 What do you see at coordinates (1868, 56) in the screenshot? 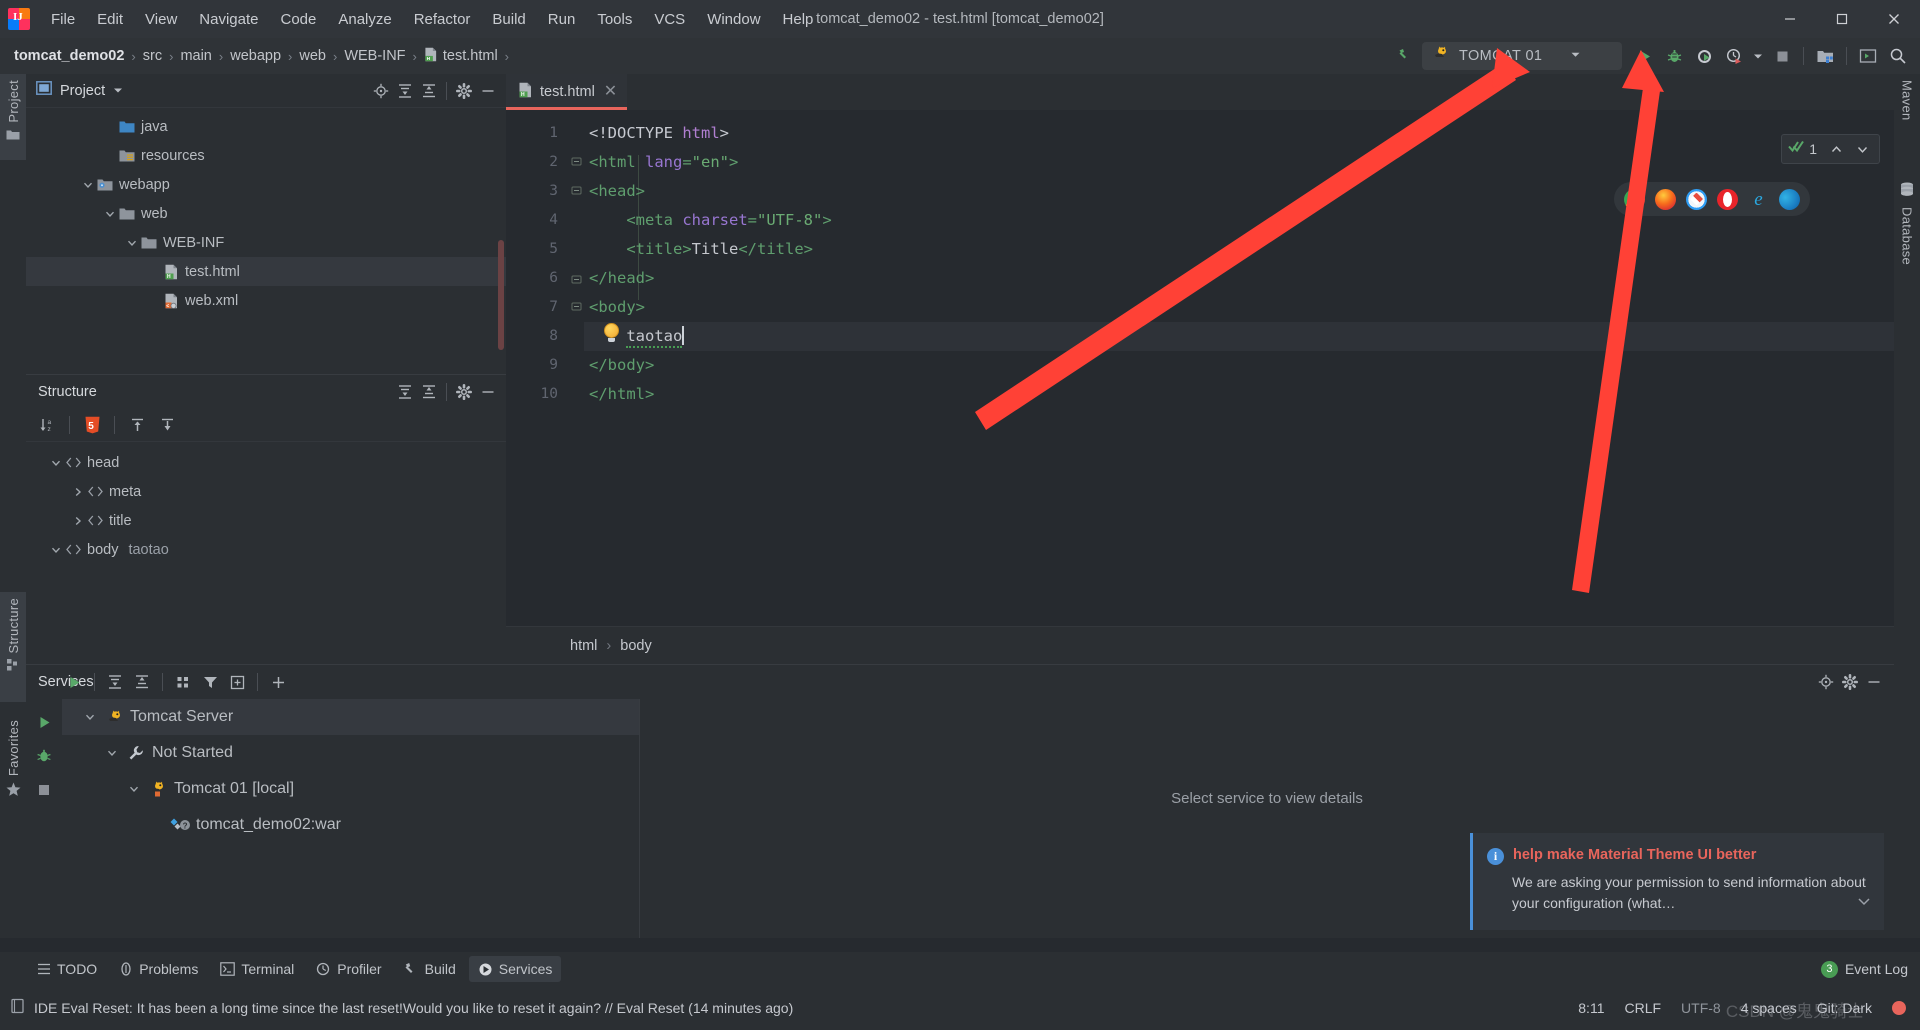
I see `terminal-icon` at bounding box center [1868, 56].